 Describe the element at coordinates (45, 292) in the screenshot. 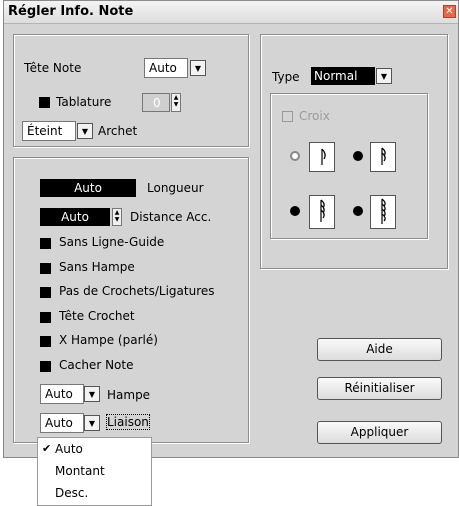

I see `checkbox-no-flags` at that location.